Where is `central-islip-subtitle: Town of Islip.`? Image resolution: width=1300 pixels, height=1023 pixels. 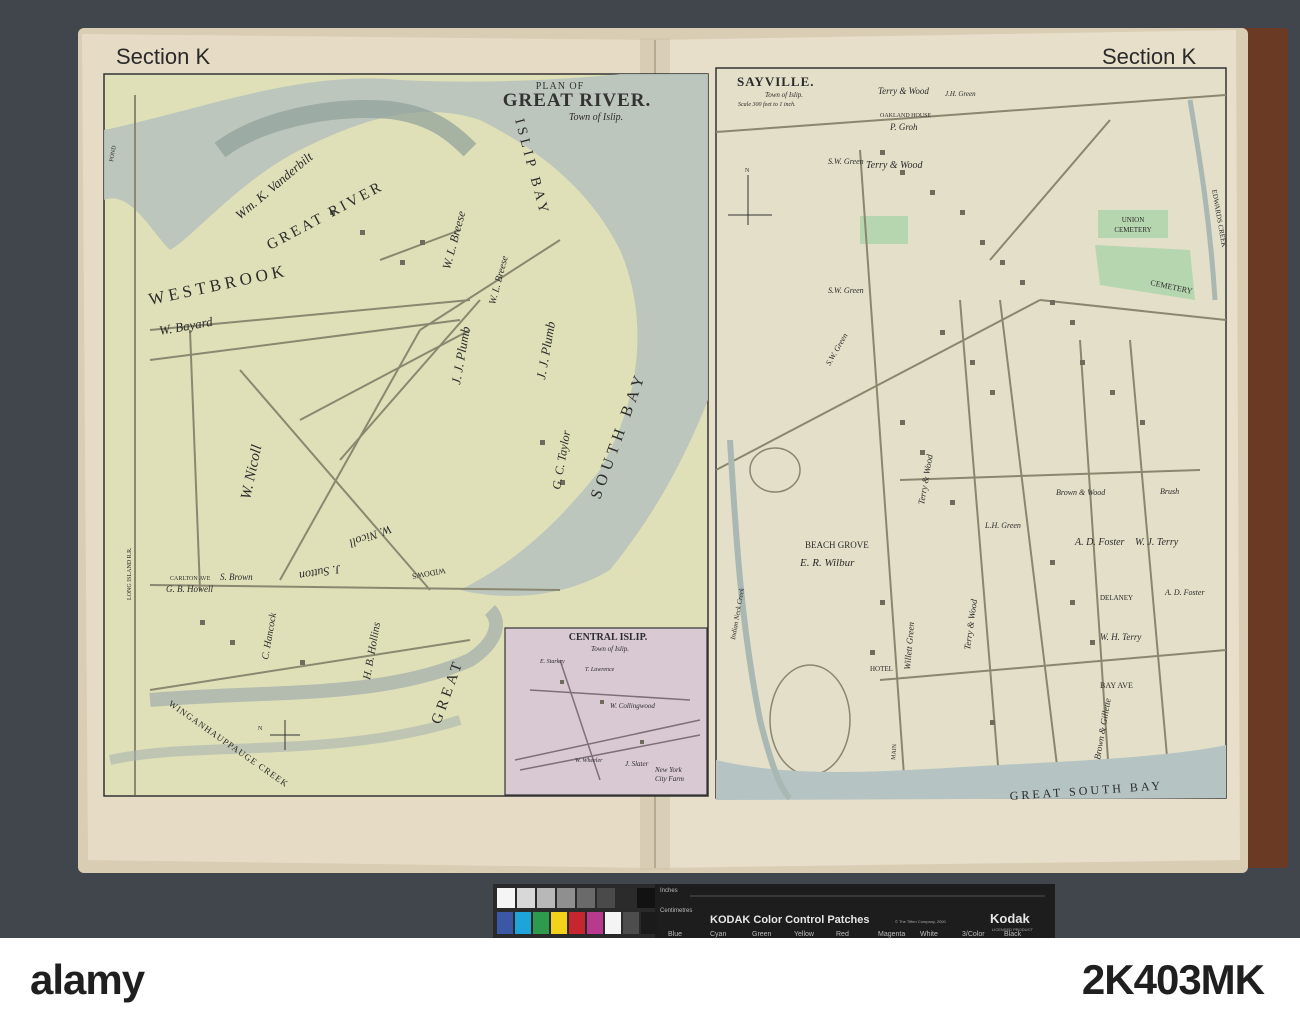
central-islip-subtitle: Town of Islip. is located at coordinates (610, 649).